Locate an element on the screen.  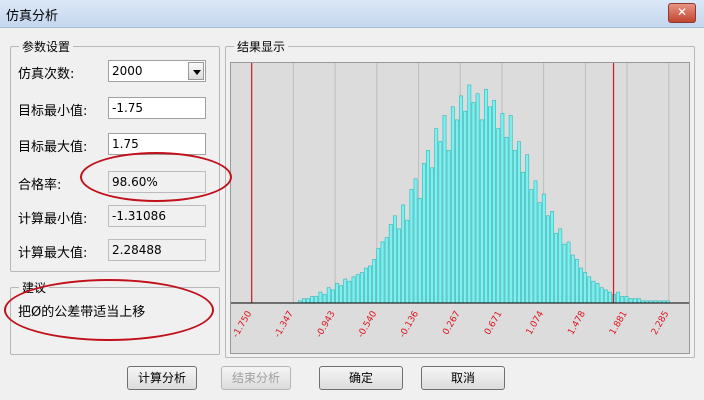
sim-count-label: 仿真次数: is located at coordinates (46, 74).